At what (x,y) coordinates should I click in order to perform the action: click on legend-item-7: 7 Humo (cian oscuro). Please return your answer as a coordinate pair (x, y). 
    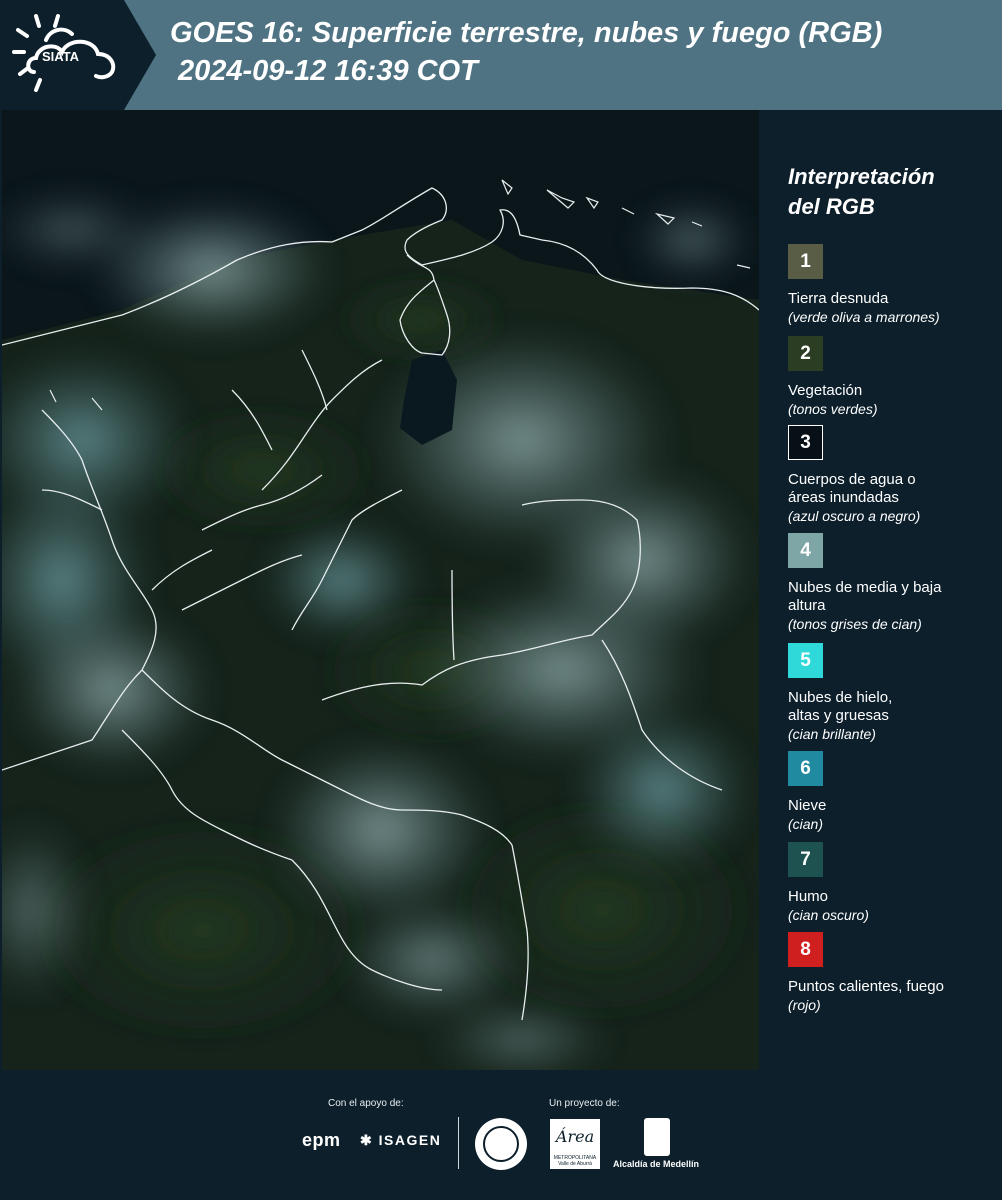
    Looking at the image, I should click on (888, 883).